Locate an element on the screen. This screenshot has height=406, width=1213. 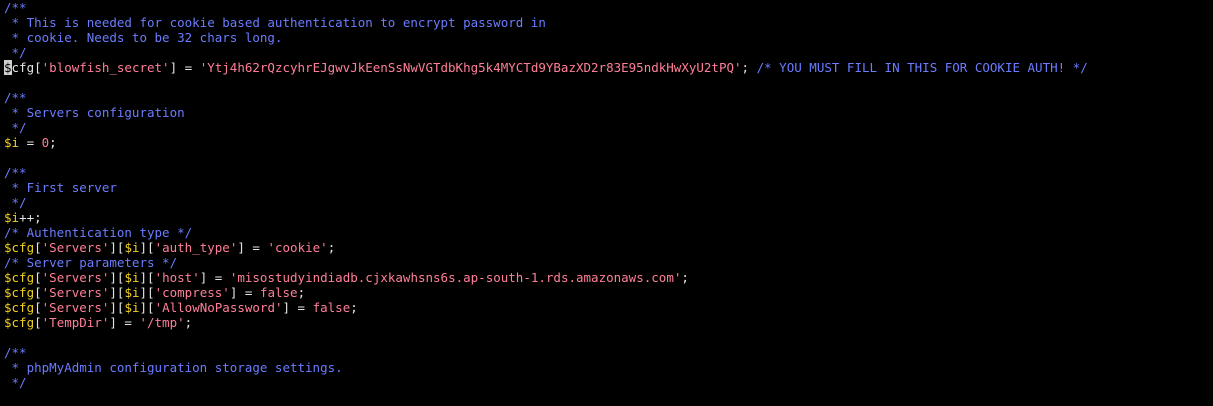
code-line: $cfg['TempDir'] = '/tmp'; is located at coordinates (606, 322).